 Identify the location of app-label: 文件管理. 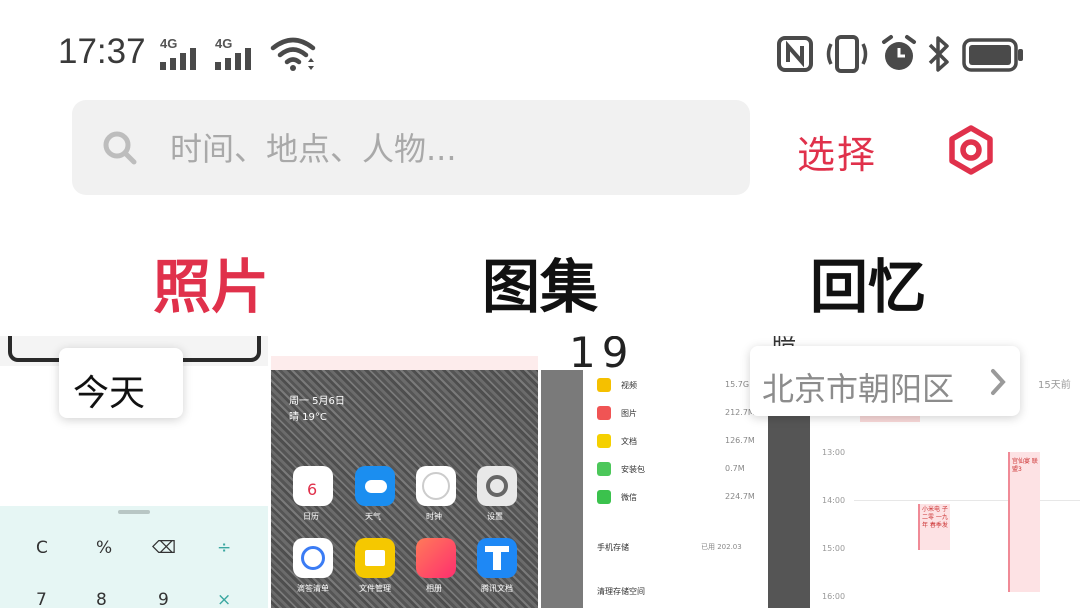
(375, 588).